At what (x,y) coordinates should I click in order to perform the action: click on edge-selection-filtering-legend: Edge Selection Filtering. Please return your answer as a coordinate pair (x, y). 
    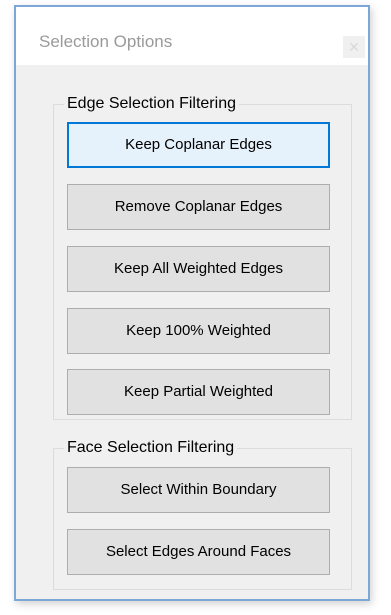
    Looking at the image, I should click on (151, 104).